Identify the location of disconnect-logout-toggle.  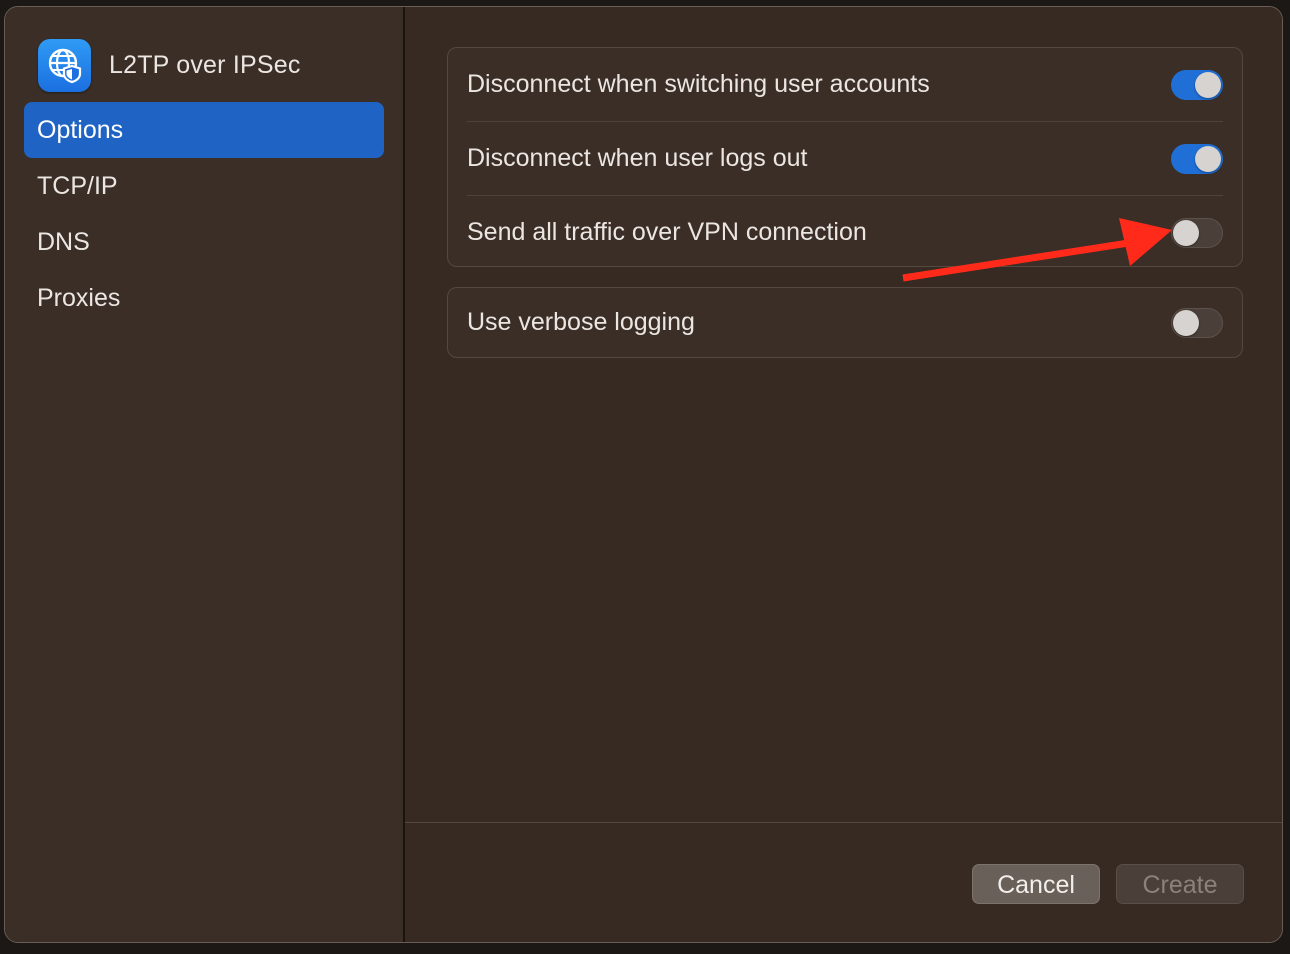
(1197, 158).